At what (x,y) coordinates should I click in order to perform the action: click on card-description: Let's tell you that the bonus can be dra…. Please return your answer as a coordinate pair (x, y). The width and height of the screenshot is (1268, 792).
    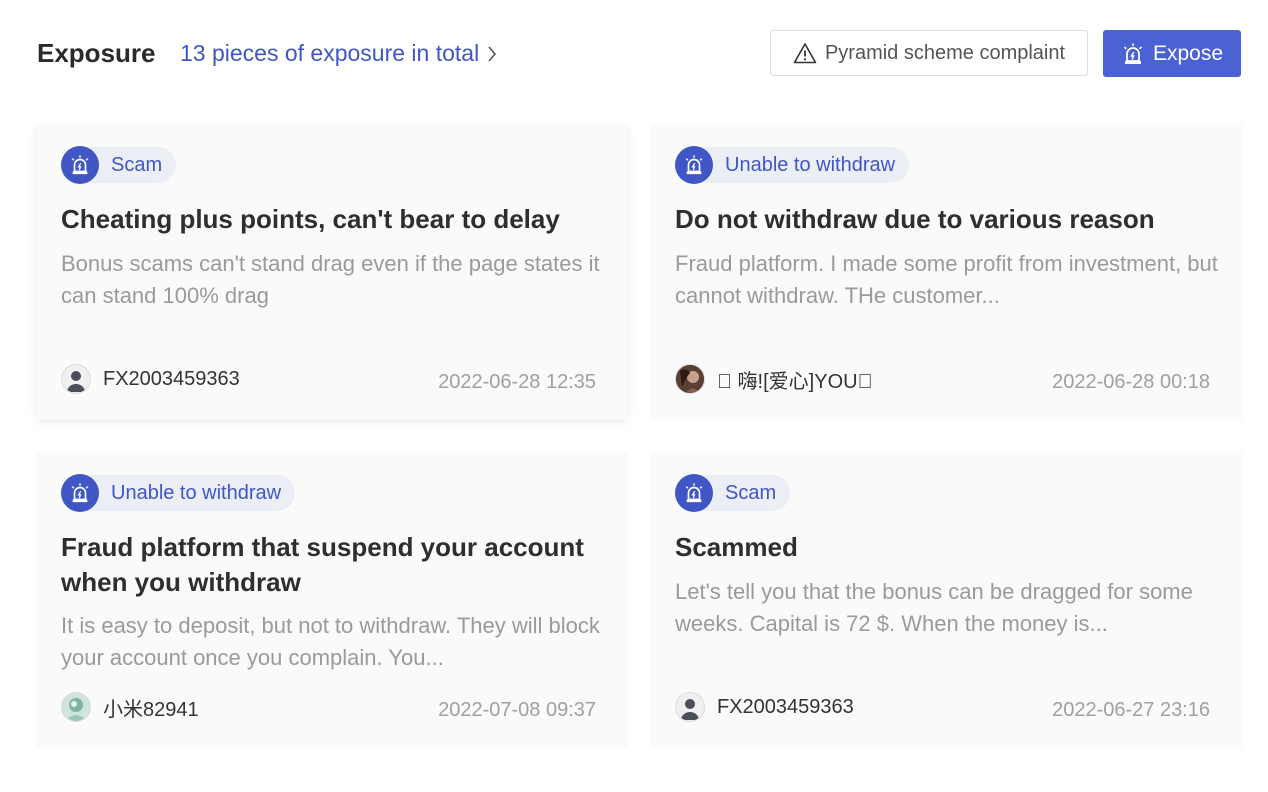
    Looking at the image, I should click on (934, 607).